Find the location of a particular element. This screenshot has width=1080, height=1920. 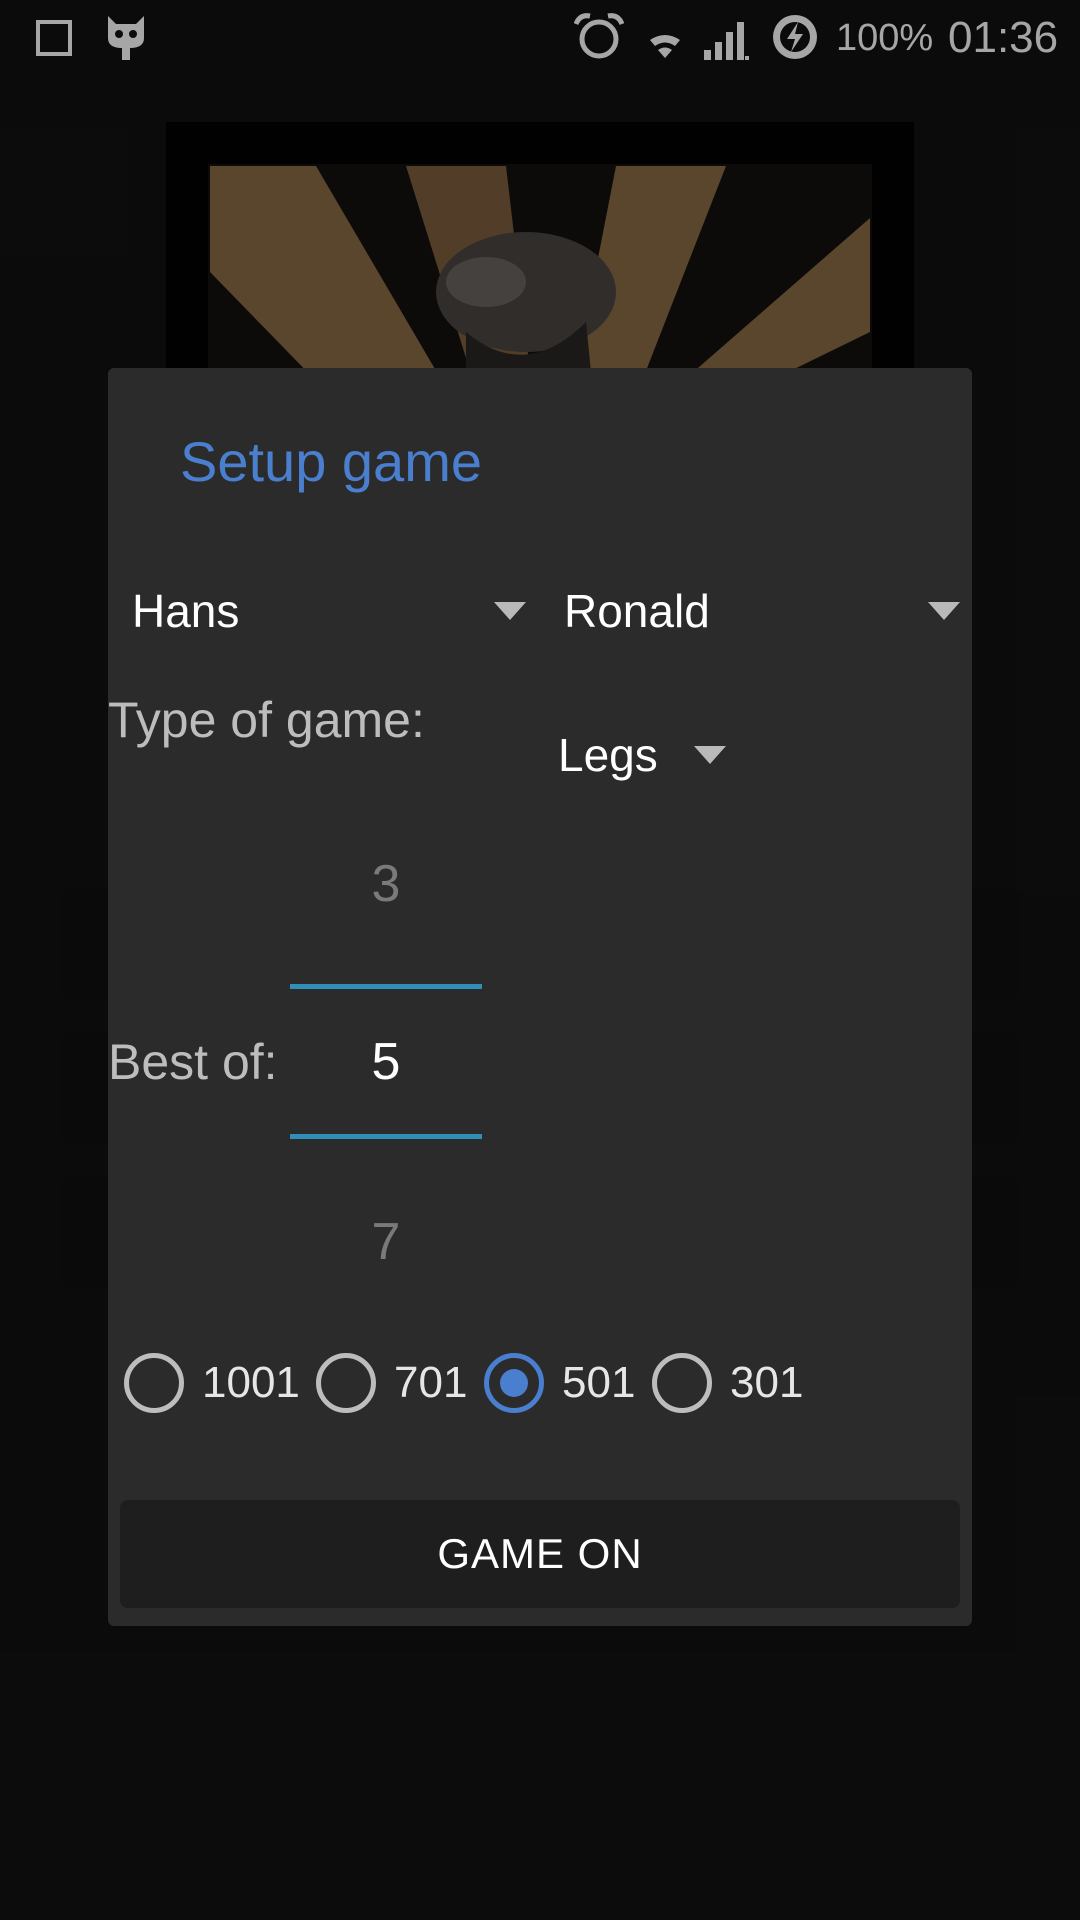

radio-701-button is located at coordinates (346, 1383).